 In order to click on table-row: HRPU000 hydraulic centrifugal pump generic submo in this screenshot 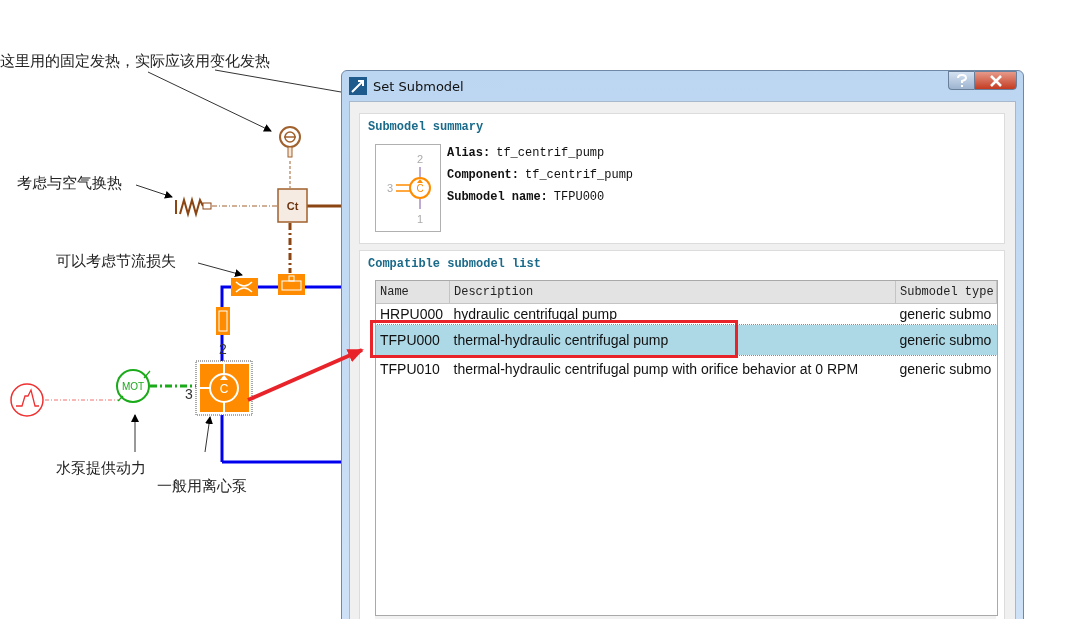, I will do `click(686, 314)`.